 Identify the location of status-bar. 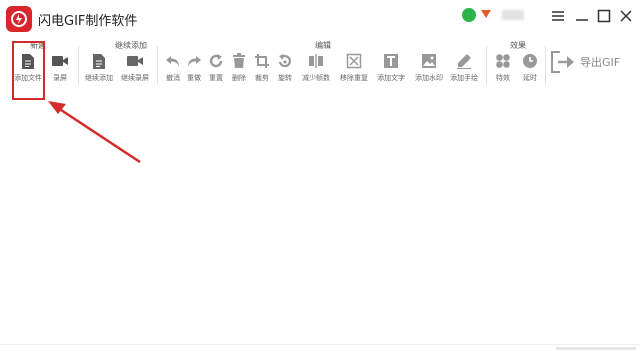
(320, 347).